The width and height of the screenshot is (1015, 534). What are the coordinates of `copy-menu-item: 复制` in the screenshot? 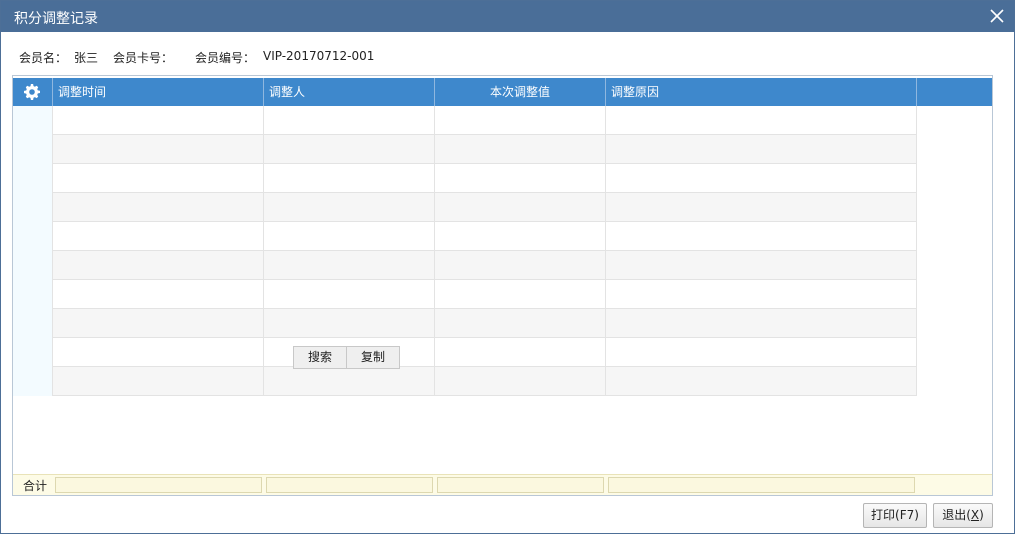 It's located at (372, 357).